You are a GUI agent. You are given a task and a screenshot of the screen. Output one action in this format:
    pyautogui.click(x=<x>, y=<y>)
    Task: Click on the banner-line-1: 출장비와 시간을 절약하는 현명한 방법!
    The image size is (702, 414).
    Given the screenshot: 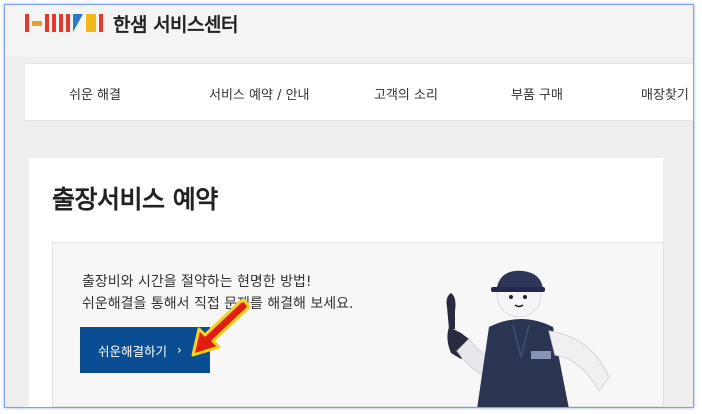 What is the action you would take?
    pyautogui.click(x=197, y=282)
    